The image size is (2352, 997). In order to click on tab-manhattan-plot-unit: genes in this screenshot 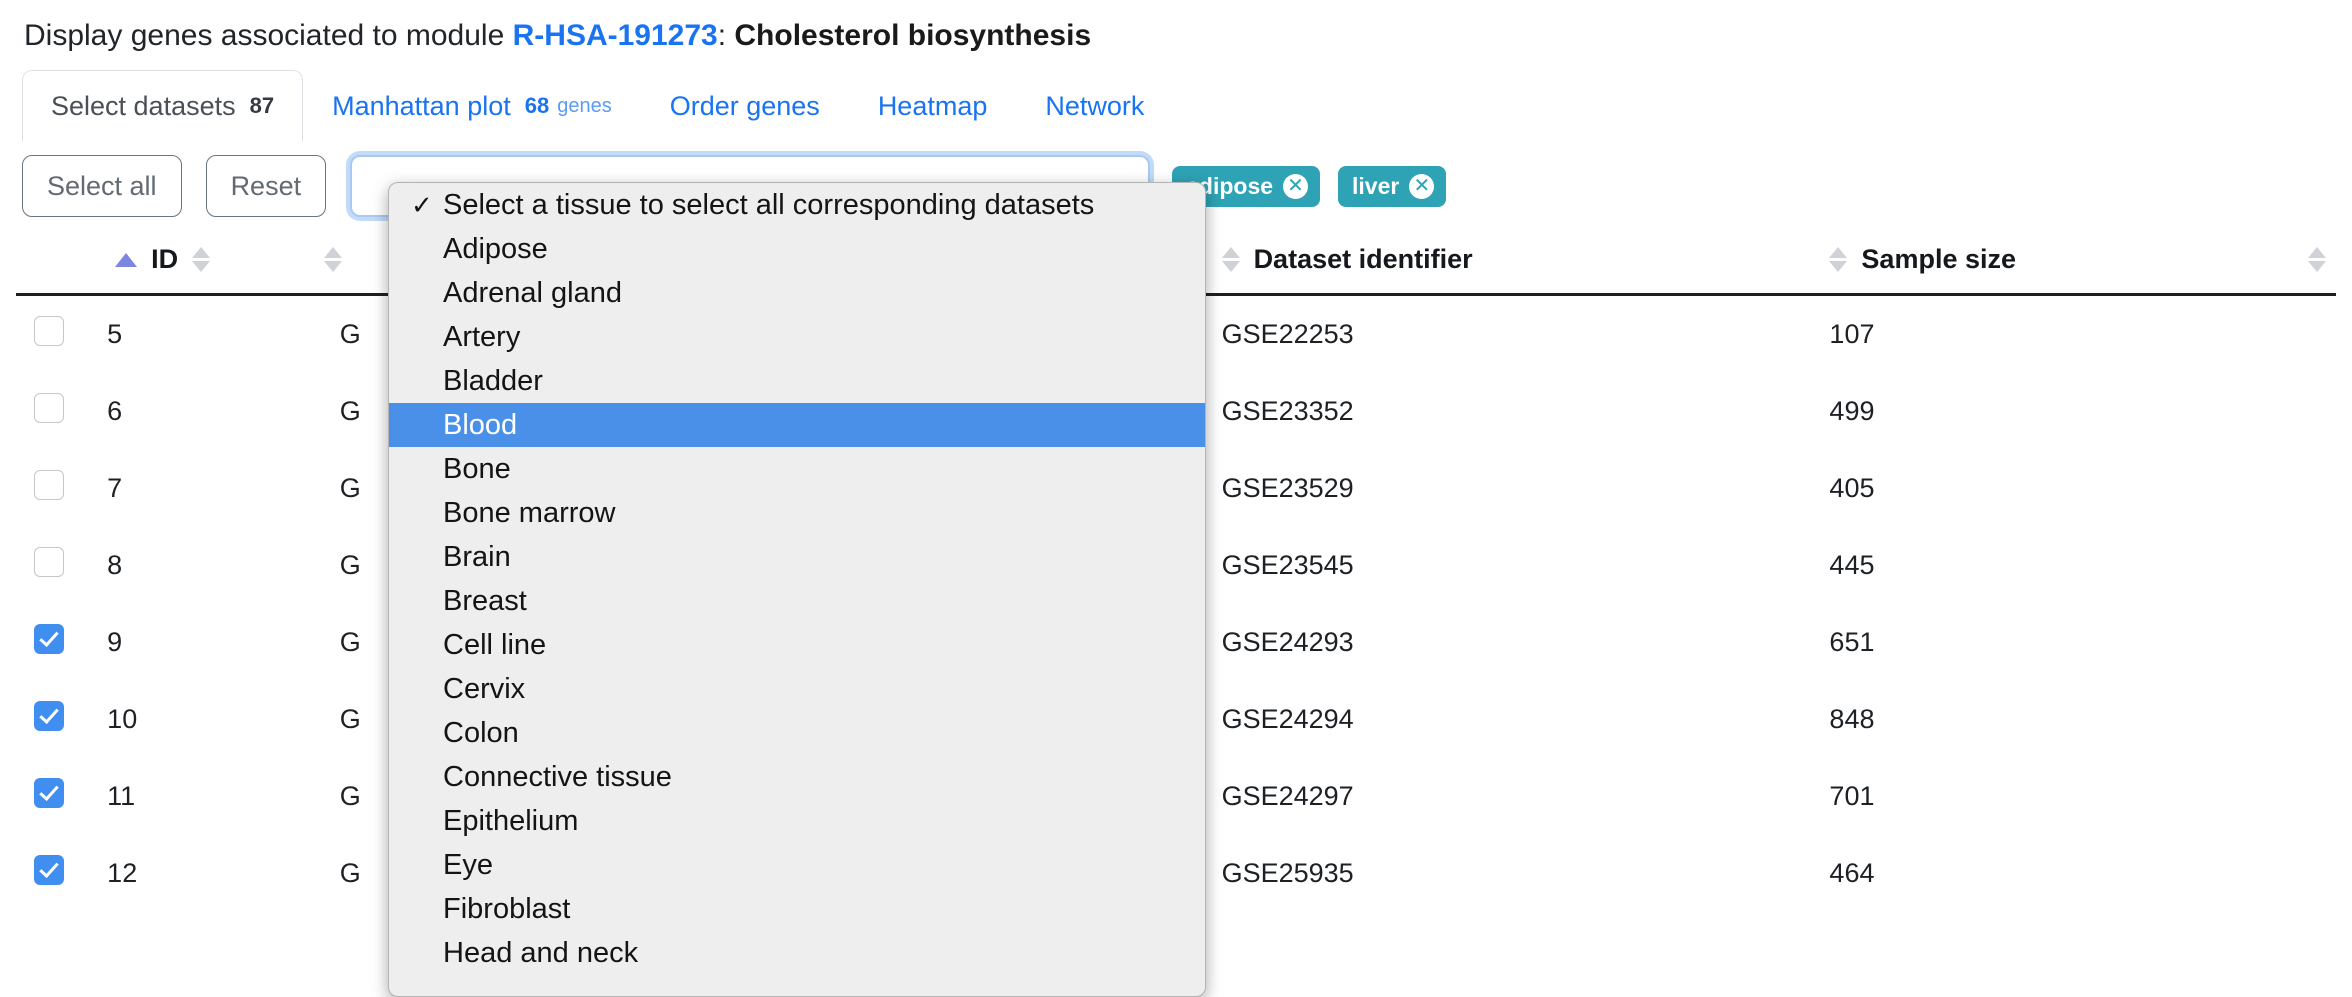, I will do `click(584, 105)`.